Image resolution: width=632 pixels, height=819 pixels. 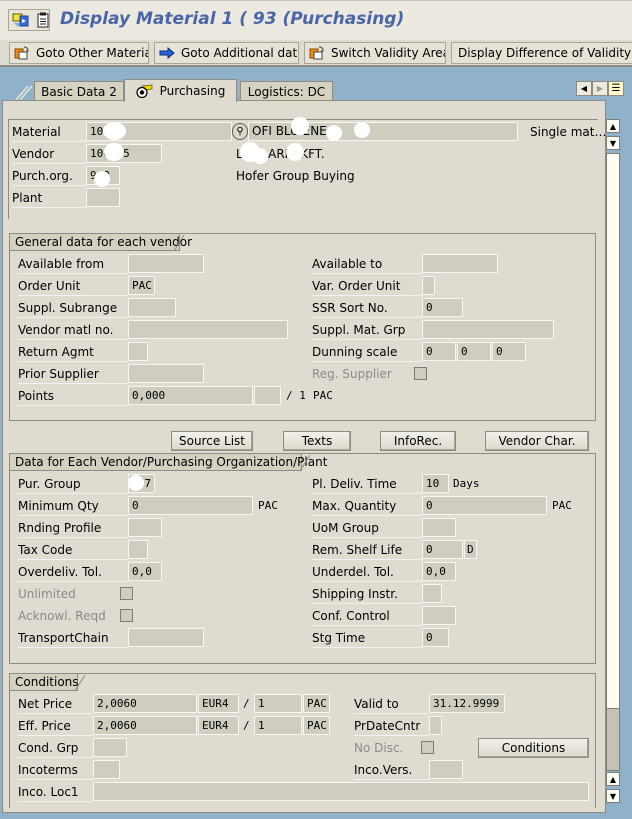 What do you see at coordinates (391, 704) in the screenshot?
I see `valid-to-label: Valid to` at bounding box center [391, 704].